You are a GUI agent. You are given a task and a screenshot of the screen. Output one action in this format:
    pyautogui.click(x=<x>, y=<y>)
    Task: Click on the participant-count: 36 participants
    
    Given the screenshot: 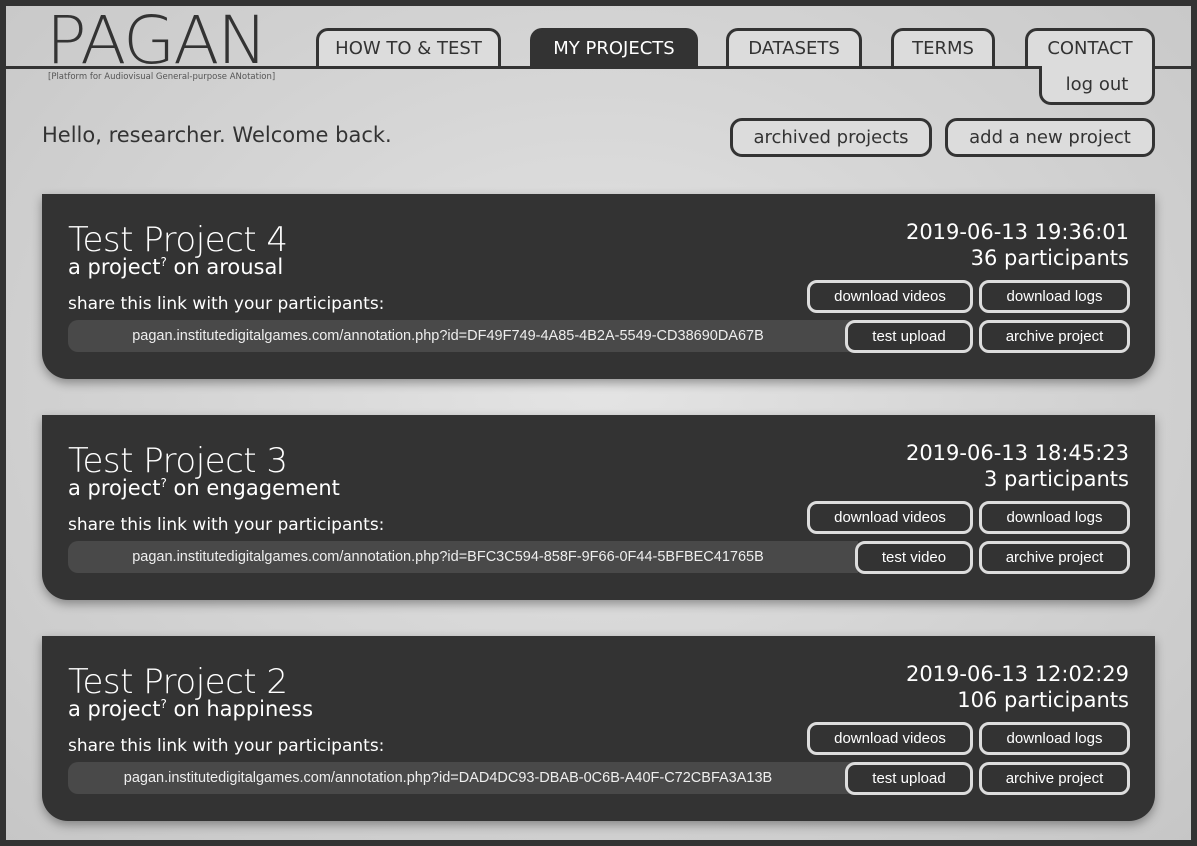 What is the action you would take?
    pyautogui.click(x=1049, y=258)
    